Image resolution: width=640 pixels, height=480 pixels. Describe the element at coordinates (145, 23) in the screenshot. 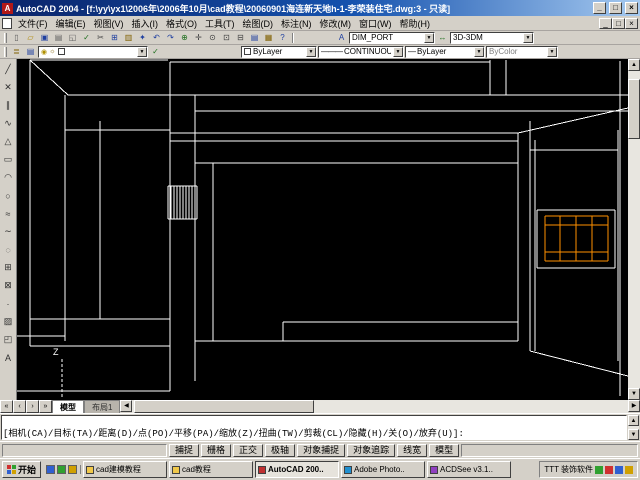

I see `menu-item: 插入(I)` at that location.